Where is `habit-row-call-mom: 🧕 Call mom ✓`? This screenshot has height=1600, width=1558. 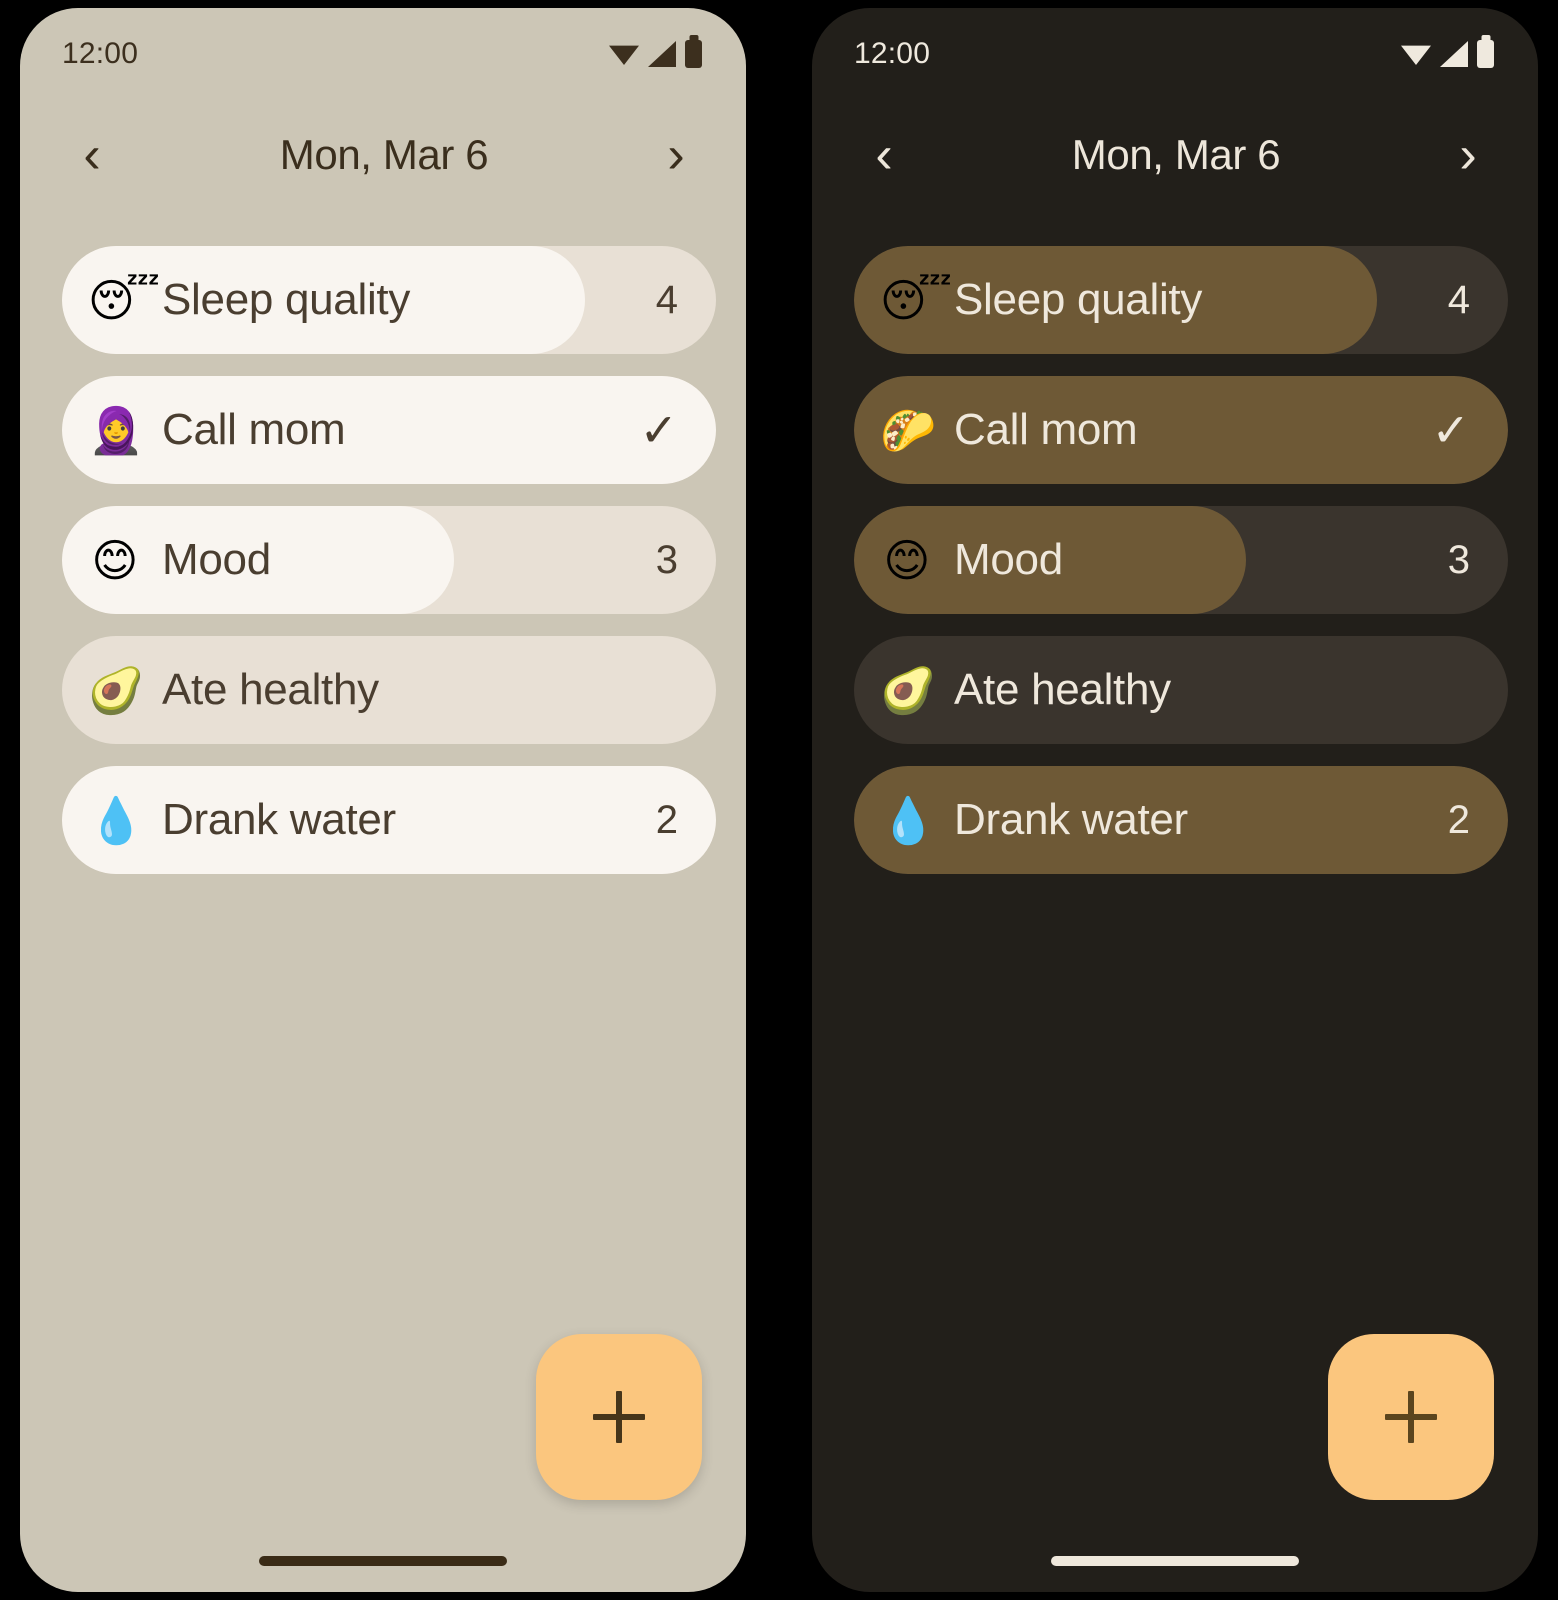
habit-row-call-mom: 🧕 Call mom ✓ is located at coordinates (389, 430).